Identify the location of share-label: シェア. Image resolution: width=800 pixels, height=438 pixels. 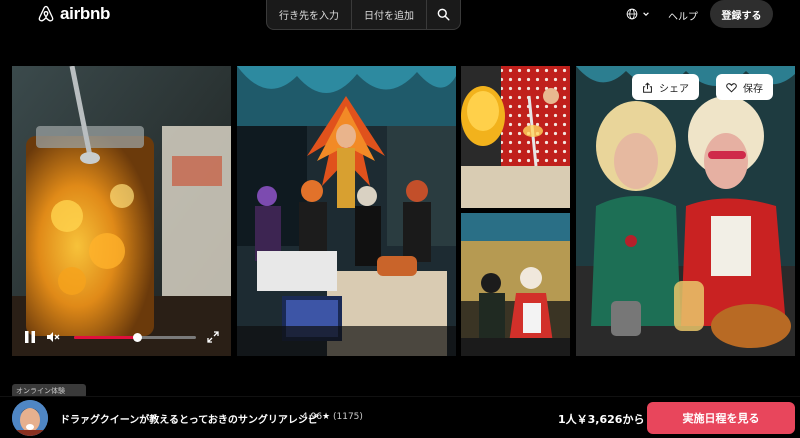
(674, 89).